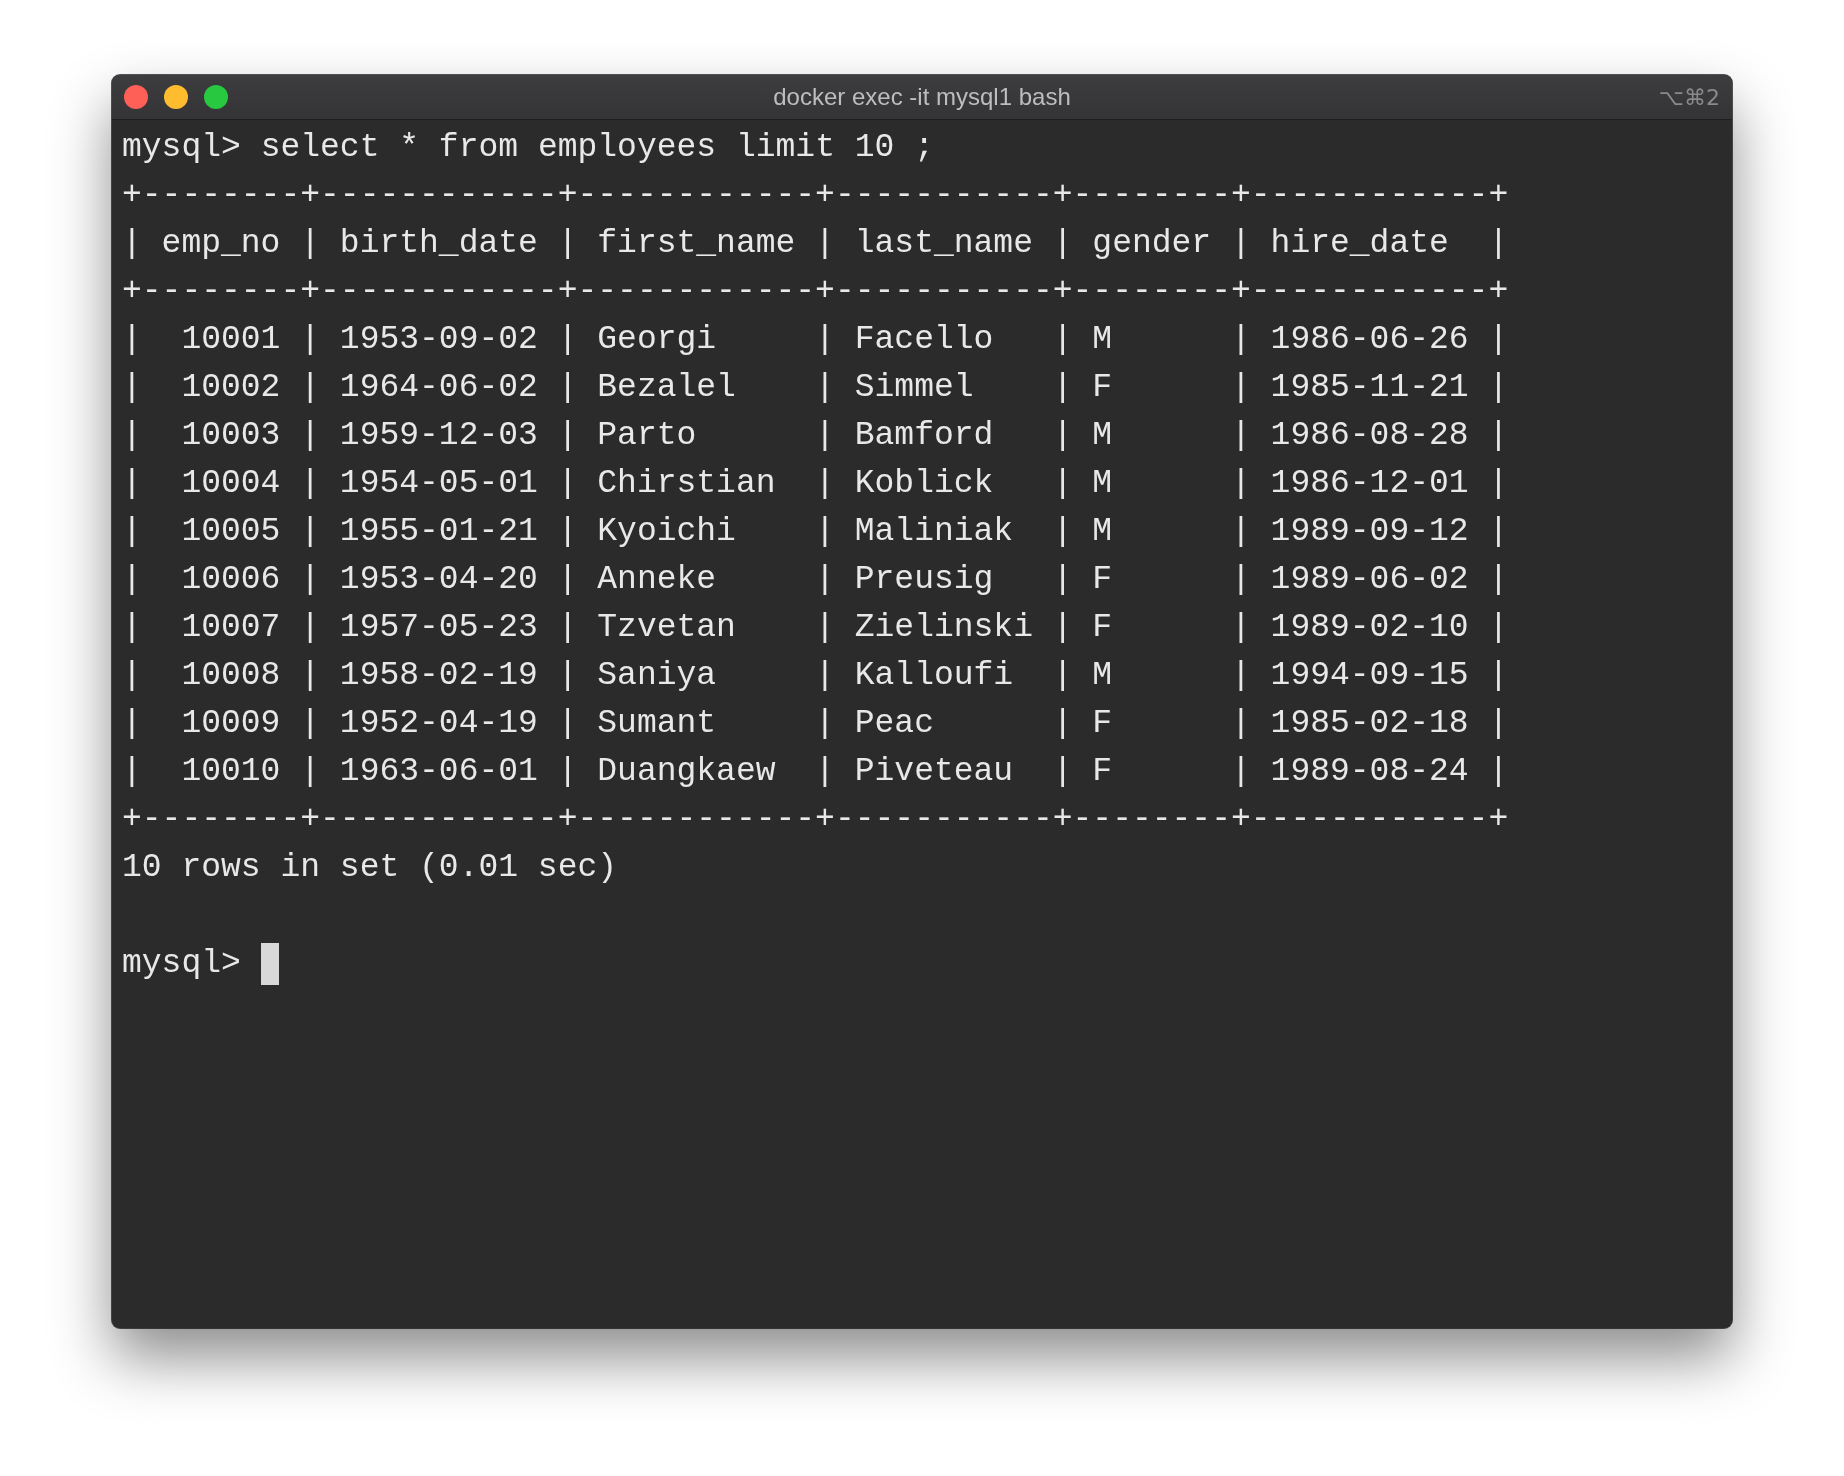 Image resolution: width=1844 pixels, height=1476 pixels. What do you see at coordinates (815, 244) in the screenshot?
I see `table-line: | emp_no | birth_date | first_name | last_name | gender | hire_date |` at bounding box center [815, 244].